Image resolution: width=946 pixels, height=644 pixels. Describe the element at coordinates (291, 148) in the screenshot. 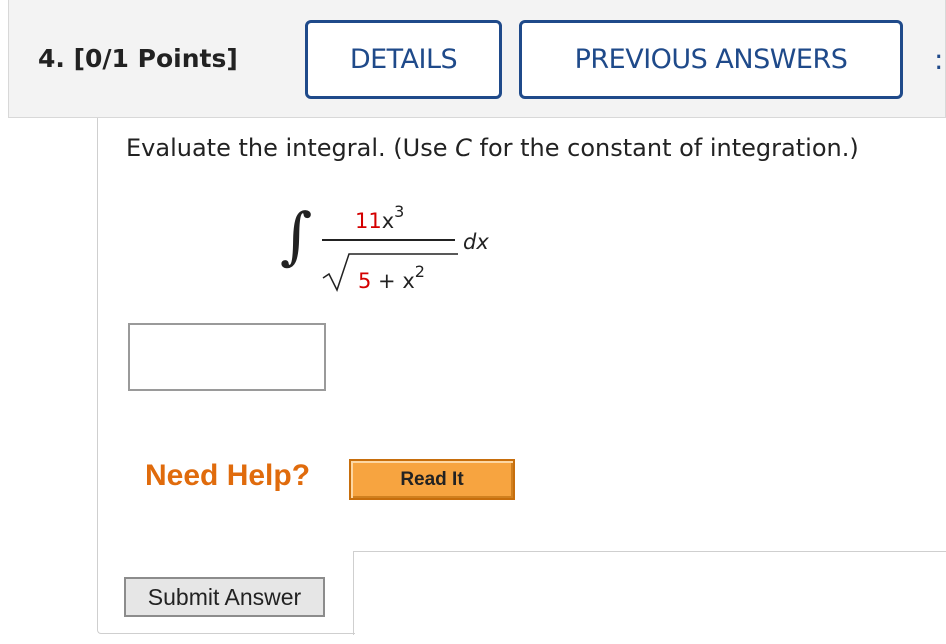

I see `prompt-text-before: Evaluate the integral. (Use` at that location.